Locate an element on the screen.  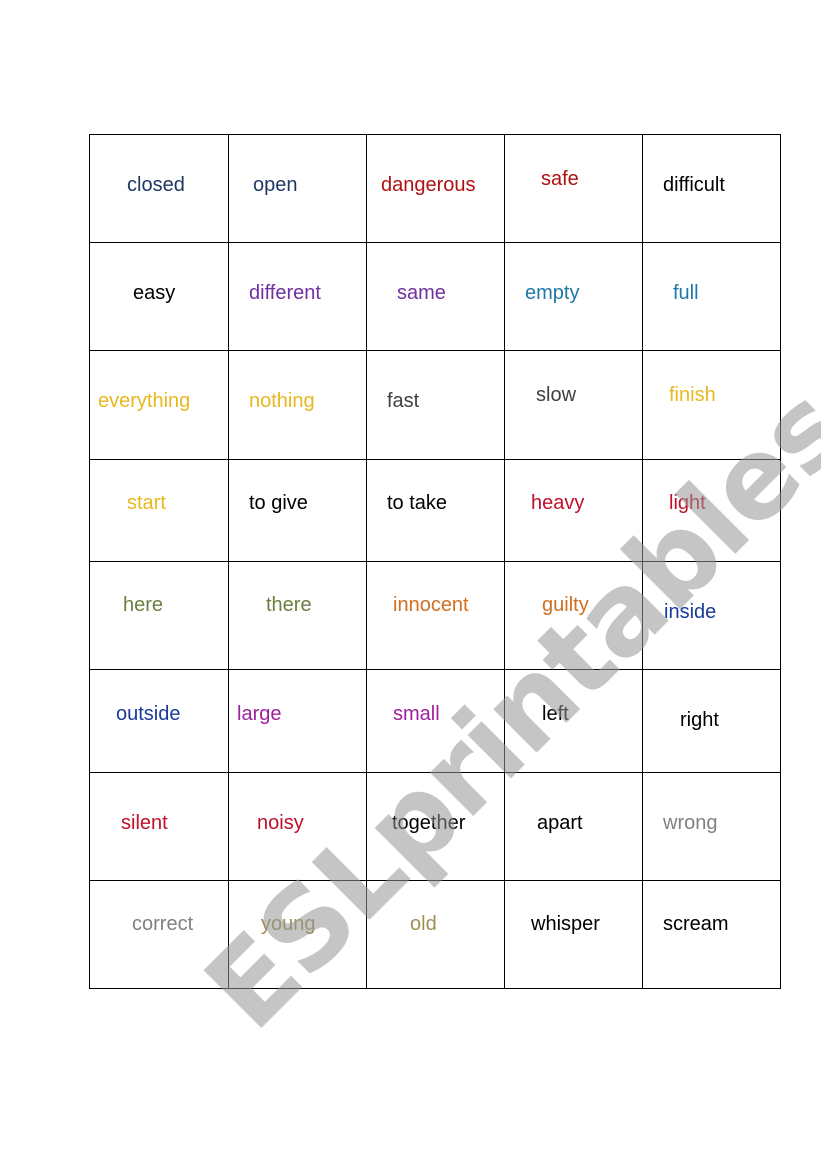
word-label: innocent is located at coordinates (431, 605).